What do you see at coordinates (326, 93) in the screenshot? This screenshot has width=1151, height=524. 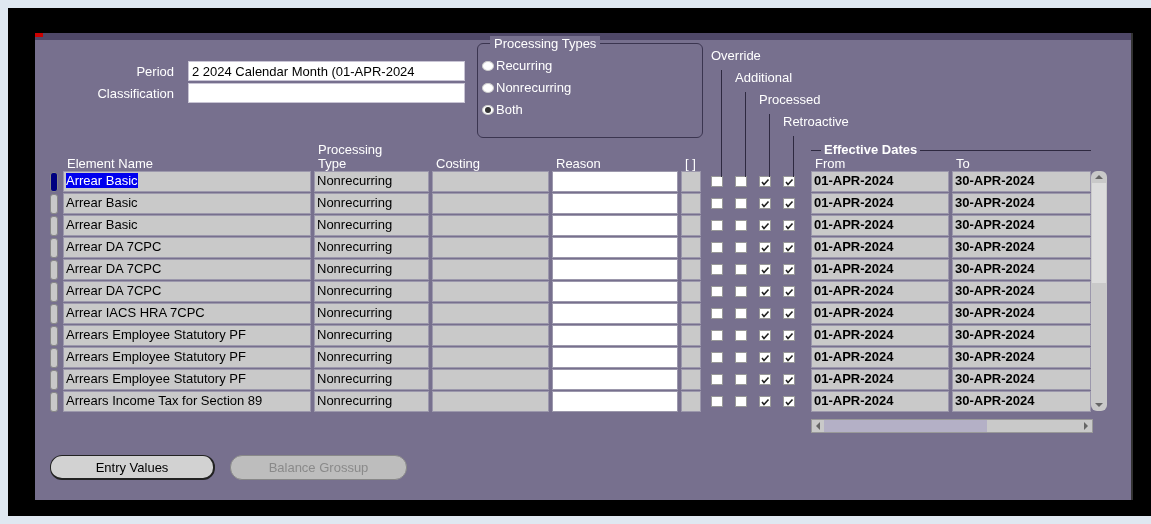 I see `classification-field` at bounding box center [326, 93].